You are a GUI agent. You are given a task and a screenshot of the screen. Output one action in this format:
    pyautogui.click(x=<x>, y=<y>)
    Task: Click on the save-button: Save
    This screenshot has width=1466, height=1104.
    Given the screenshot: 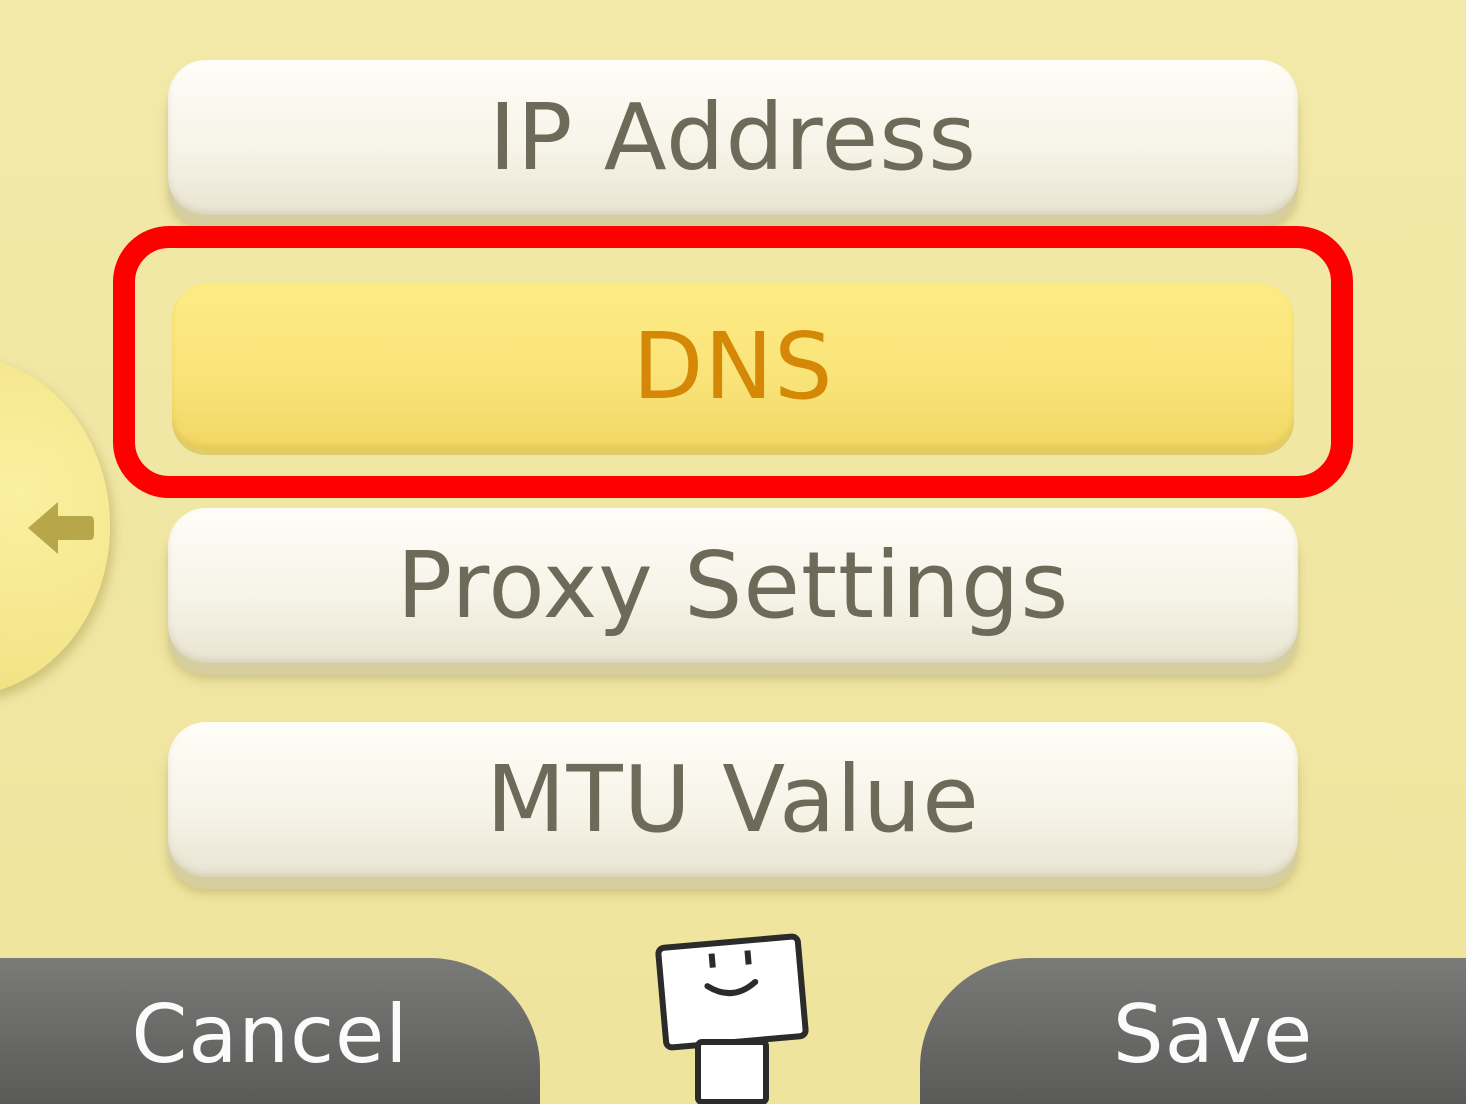 What is the action you would take?
    pyautogui.click(x=1193, y=1031)
    